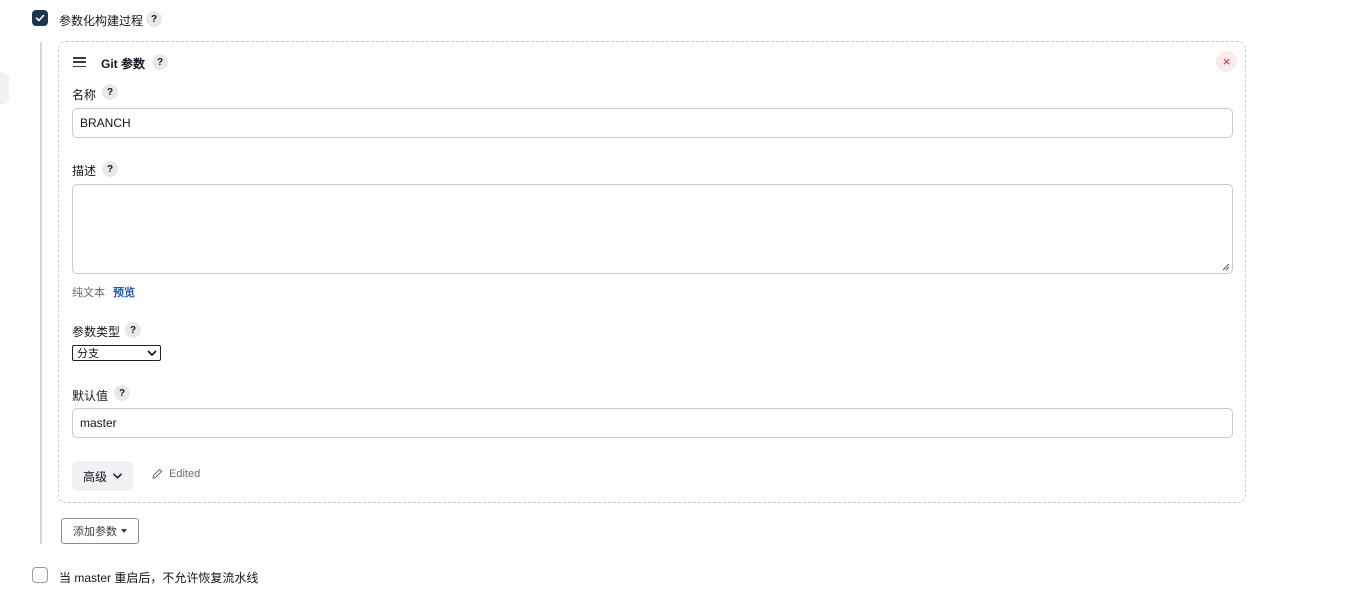 This screenshot has height=603, width=1345. Describe the element at coordinates (84, 95) in the screenshot. I see `name-label: 名称` at that location.